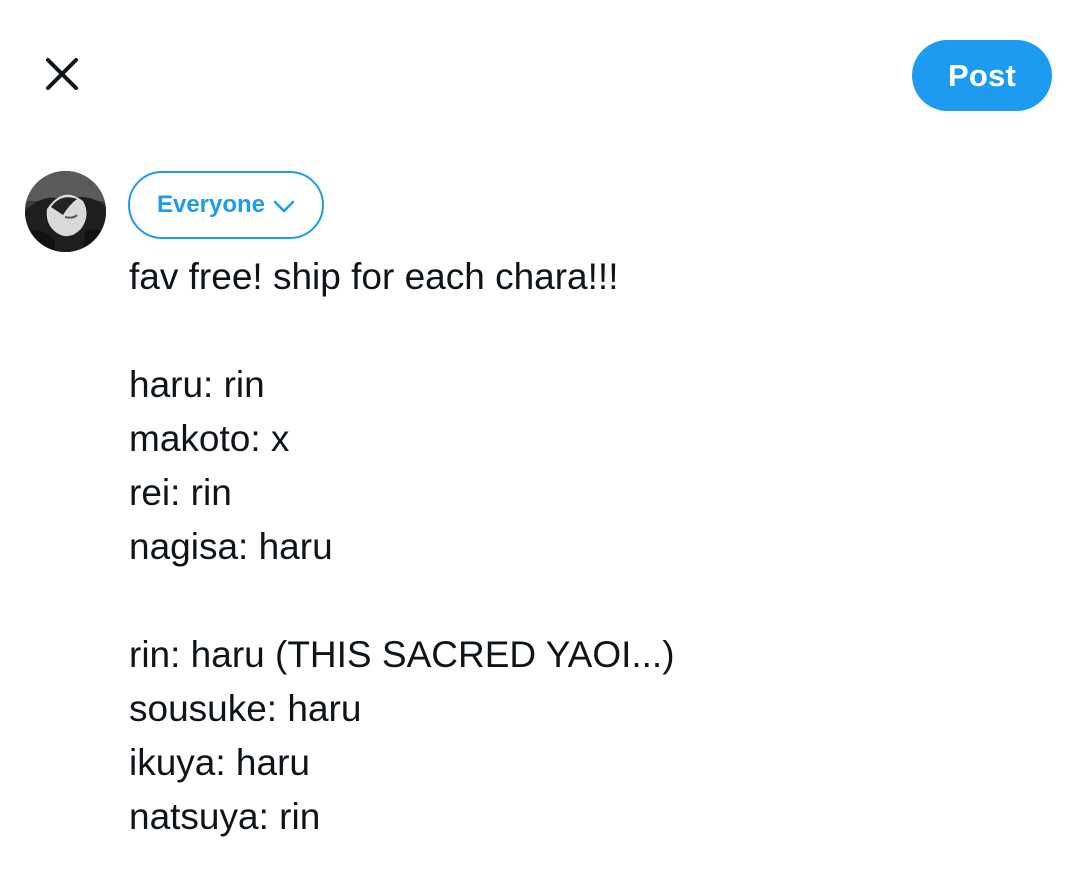  What do you see at coordinates (982, 75) in the screenshot?
I see `post-button: Post` at bounding box center [982, 75].